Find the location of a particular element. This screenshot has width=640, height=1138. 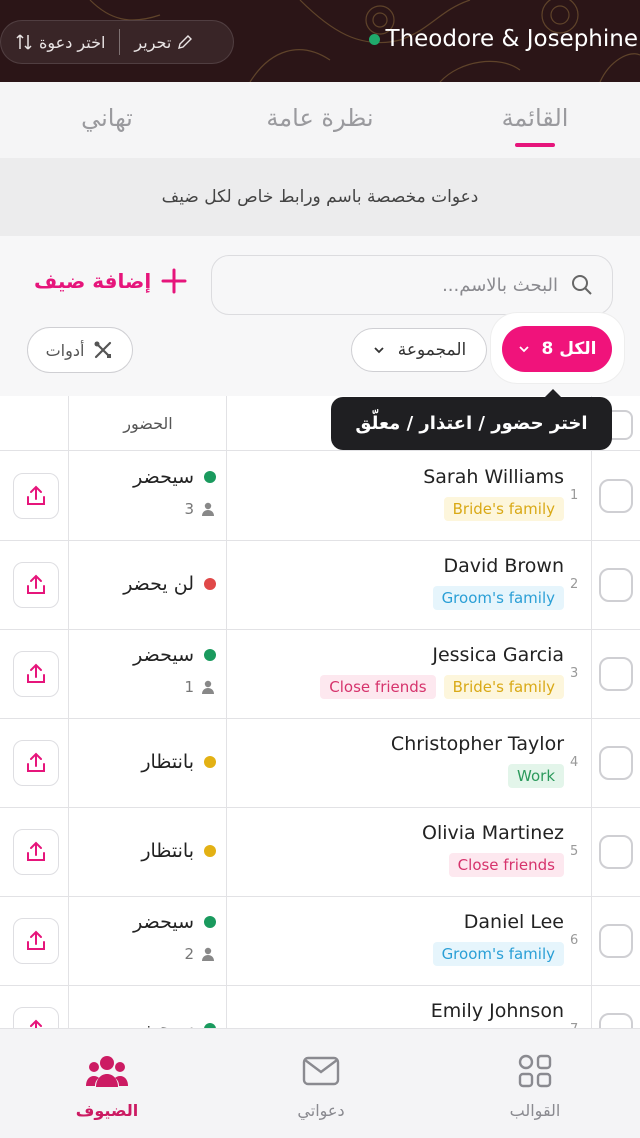

nav-templates: القوالب is located at coordinates (535, 1085).